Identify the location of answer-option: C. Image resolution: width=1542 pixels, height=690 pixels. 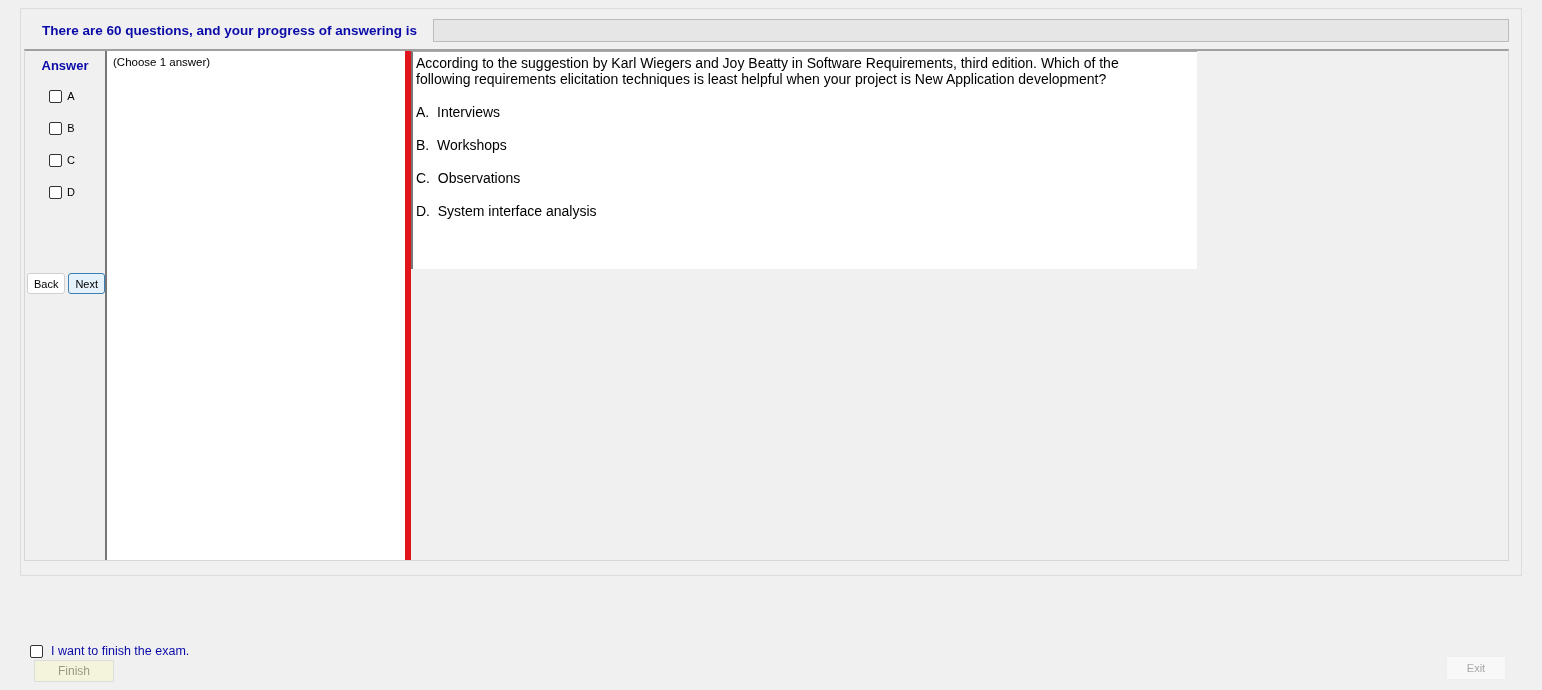
(62, 160).